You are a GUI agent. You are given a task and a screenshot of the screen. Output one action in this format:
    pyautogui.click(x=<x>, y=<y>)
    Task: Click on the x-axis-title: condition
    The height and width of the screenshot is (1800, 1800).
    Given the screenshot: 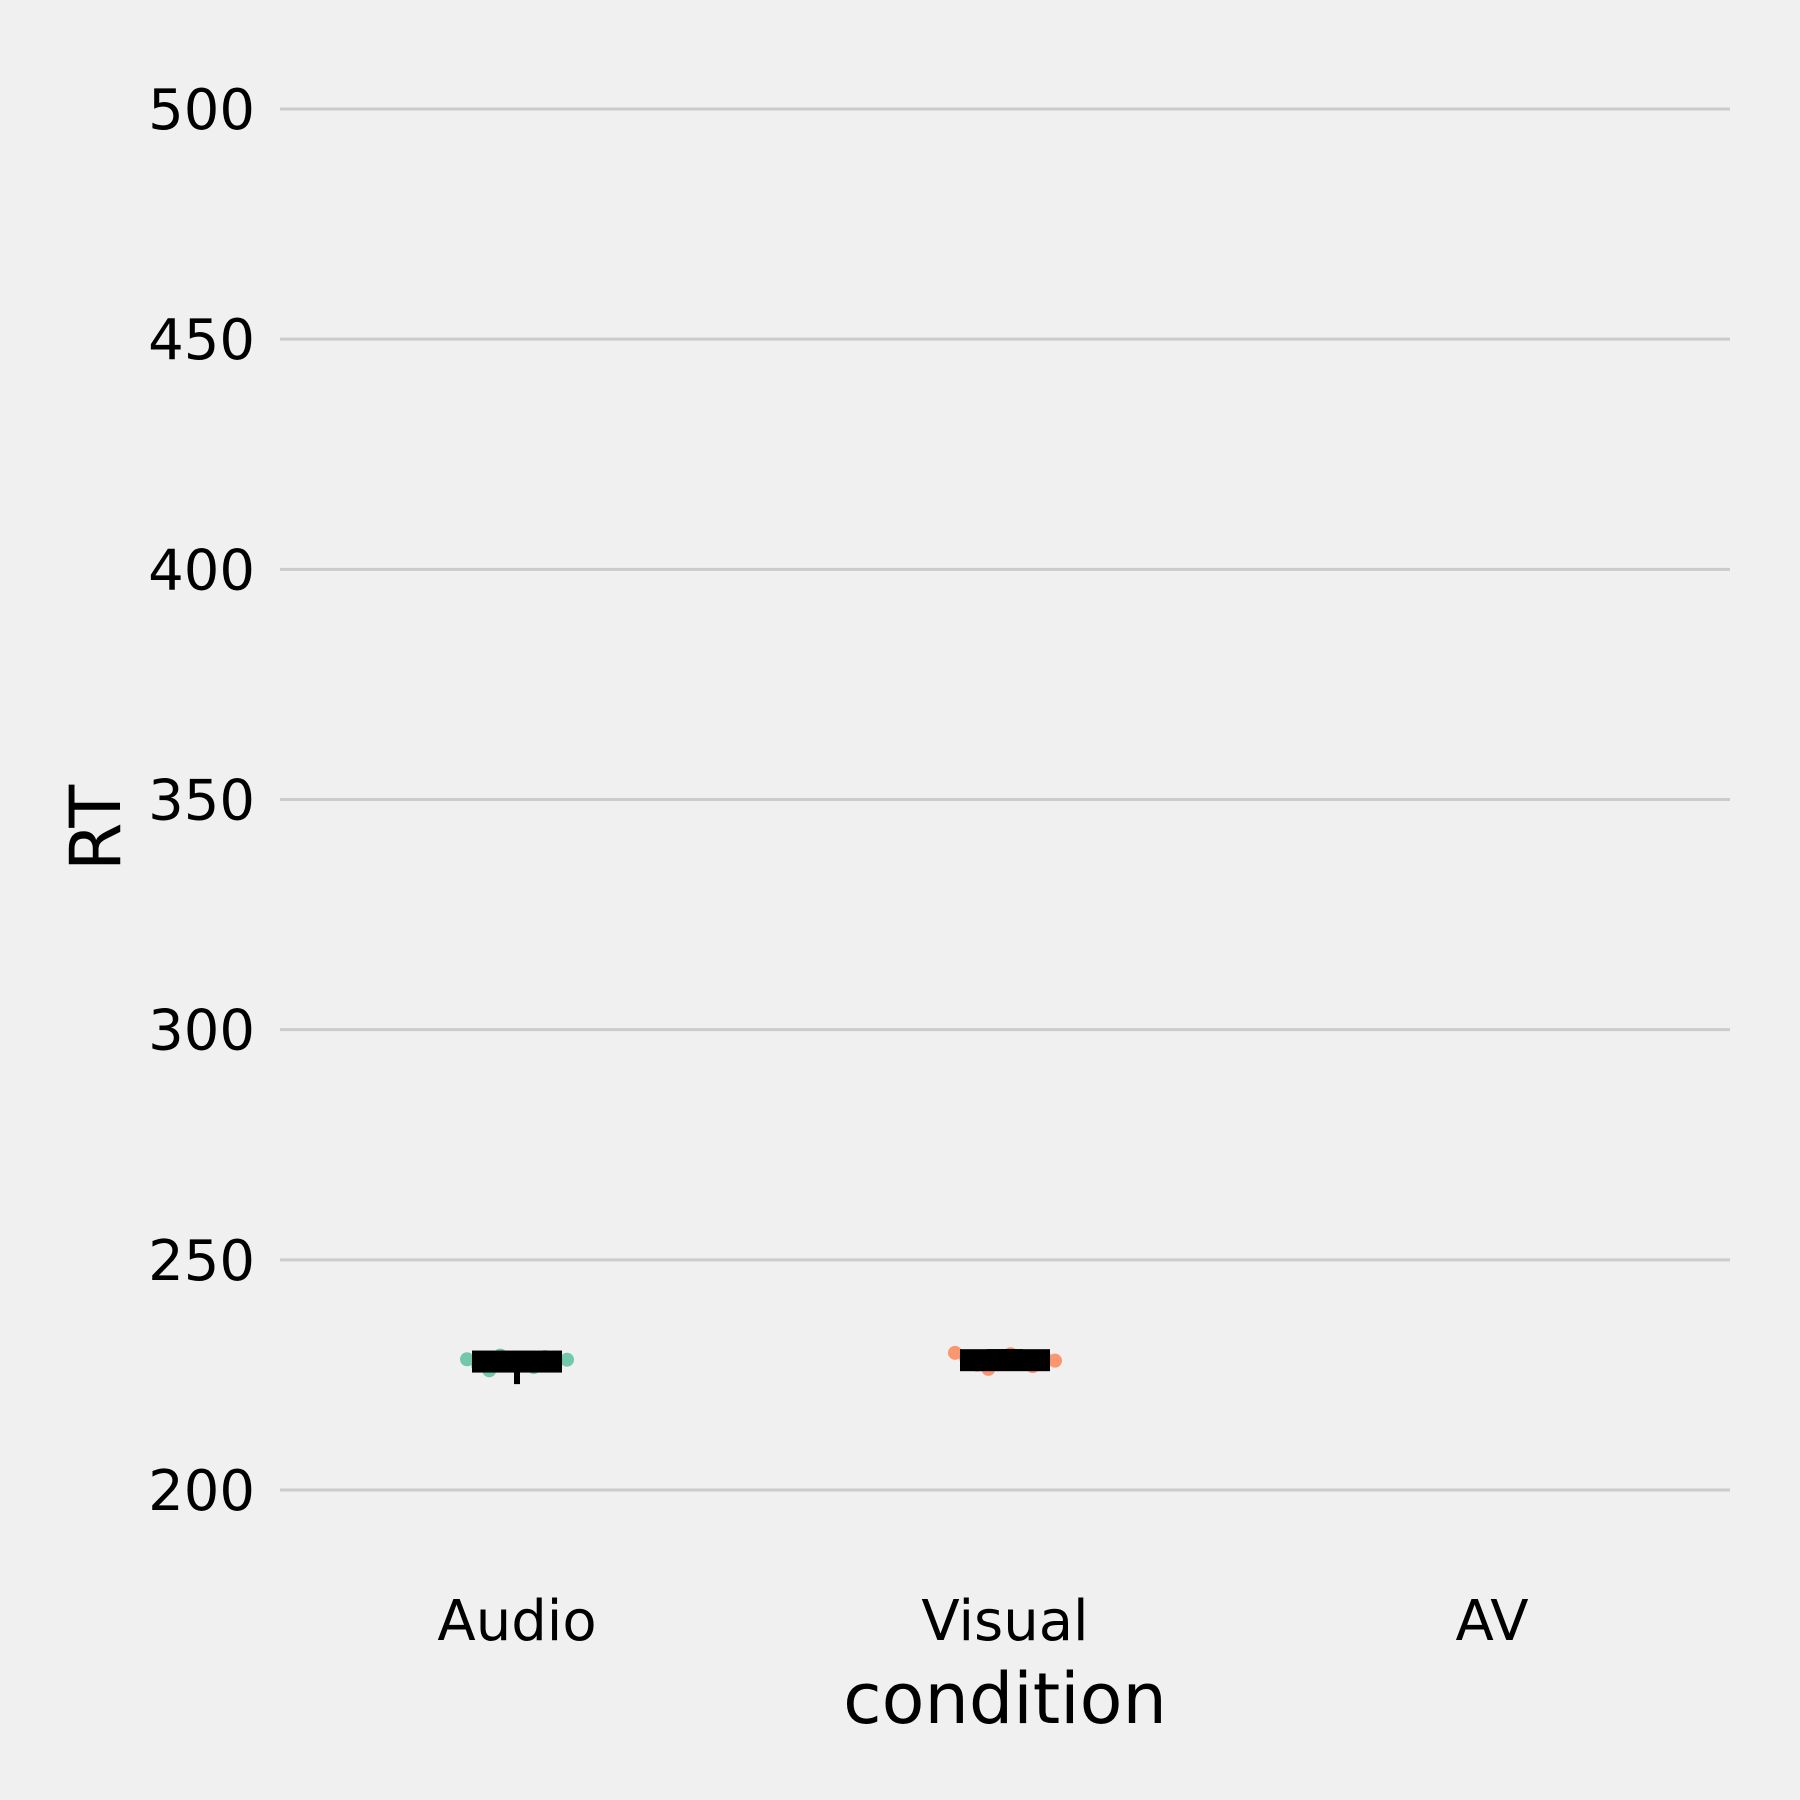 What is the action you would take?
    pyautogui.click(x=1005, y=1699)
    